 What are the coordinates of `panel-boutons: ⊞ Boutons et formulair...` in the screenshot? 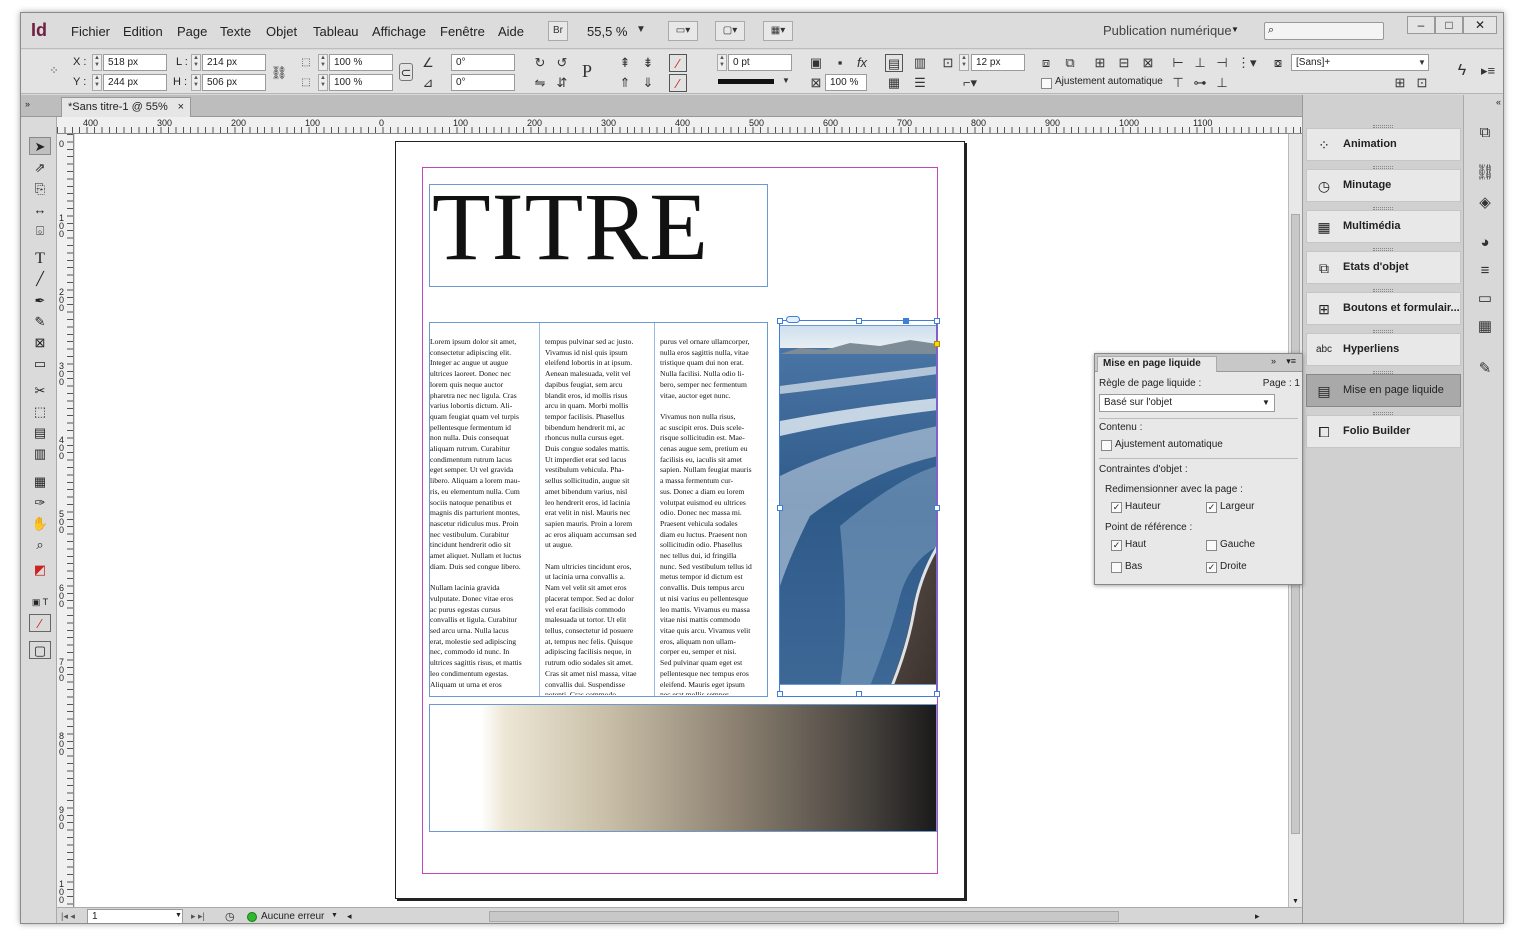 It's located at (1383, 308).